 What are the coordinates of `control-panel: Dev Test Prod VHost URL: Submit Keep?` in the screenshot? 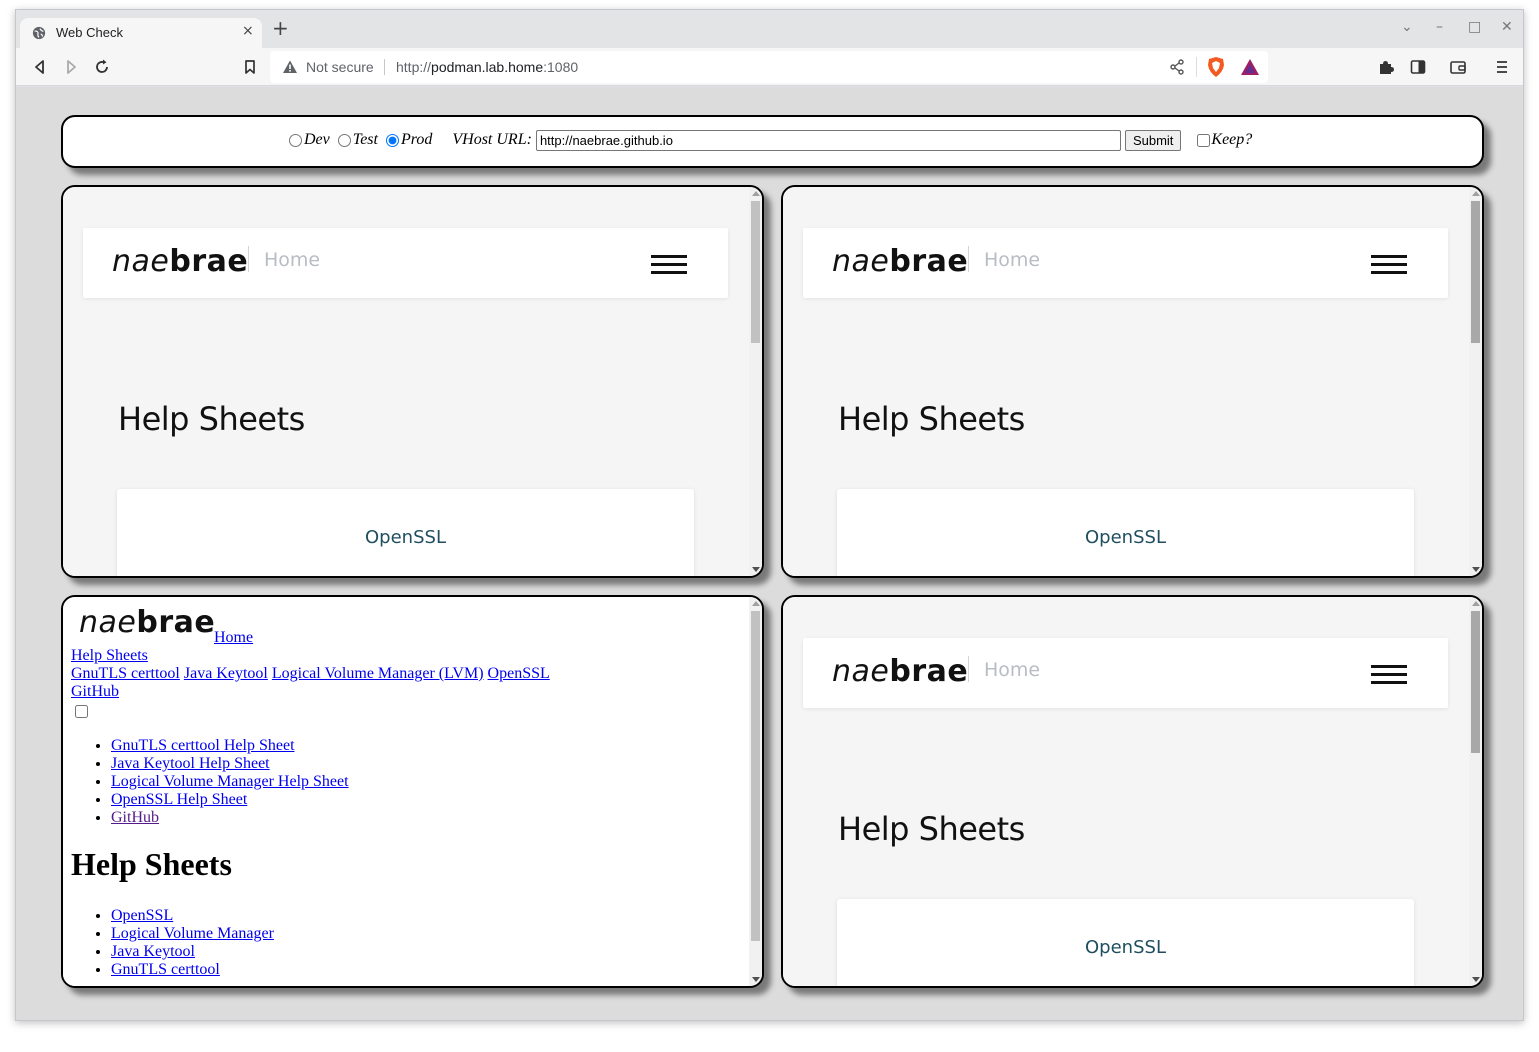 It's located at (772, 141).